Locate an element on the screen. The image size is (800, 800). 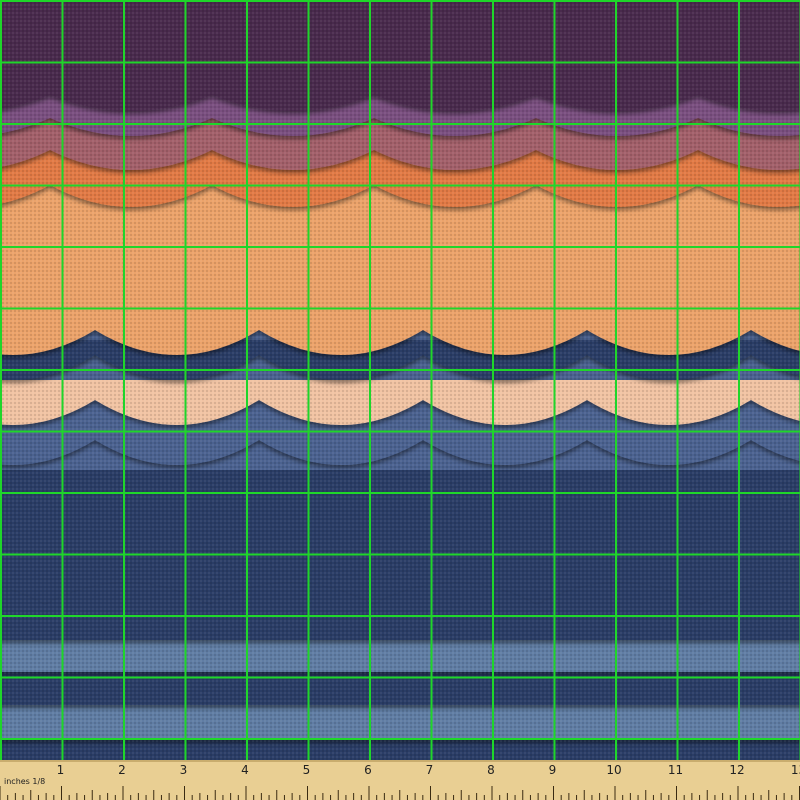
ruler-number: 1 is located at coordinates (61, 770).